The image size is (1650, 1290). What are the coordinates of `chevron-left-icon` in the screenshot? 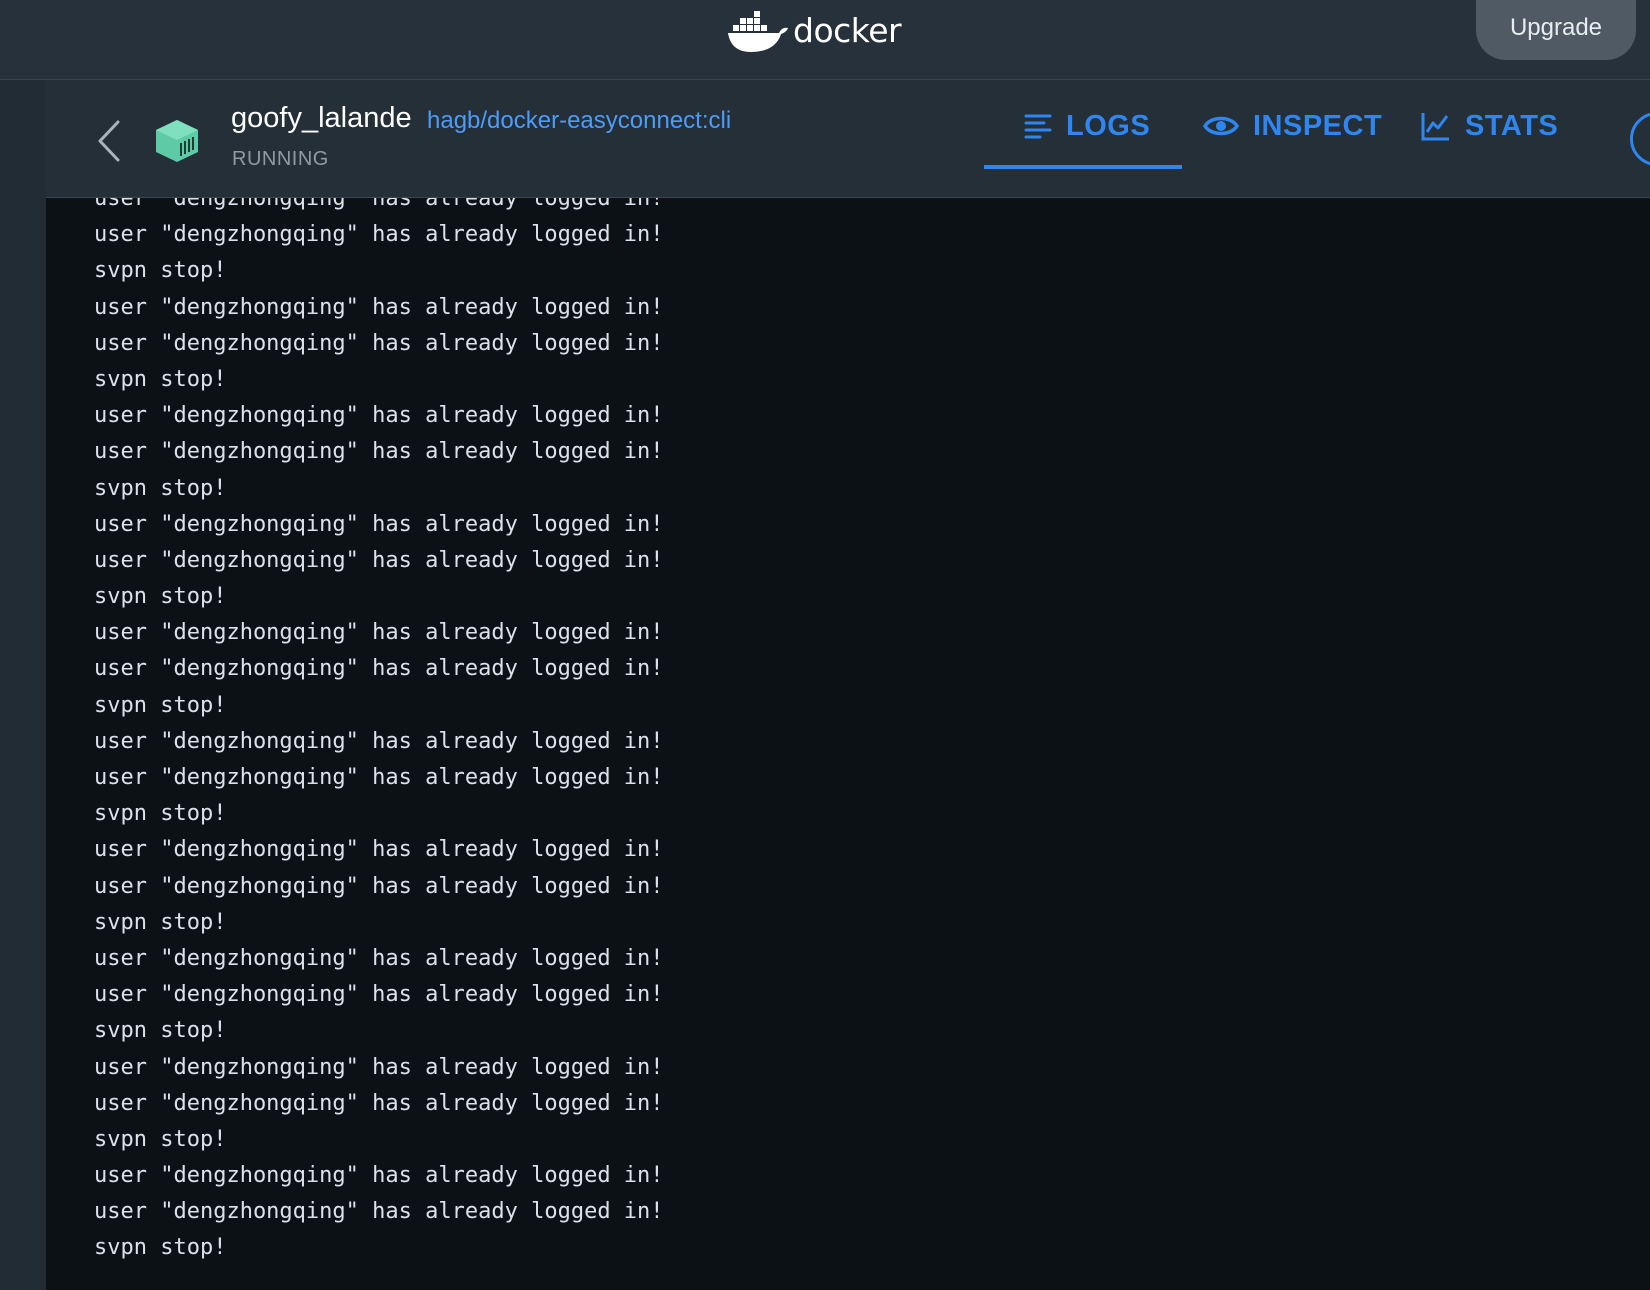 It's located at (109, 141).